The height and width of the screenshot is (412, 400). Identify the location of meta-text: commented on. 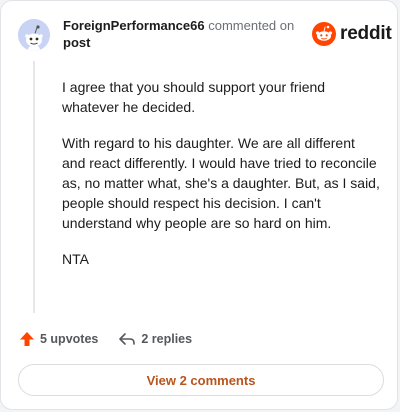
(251, 25).